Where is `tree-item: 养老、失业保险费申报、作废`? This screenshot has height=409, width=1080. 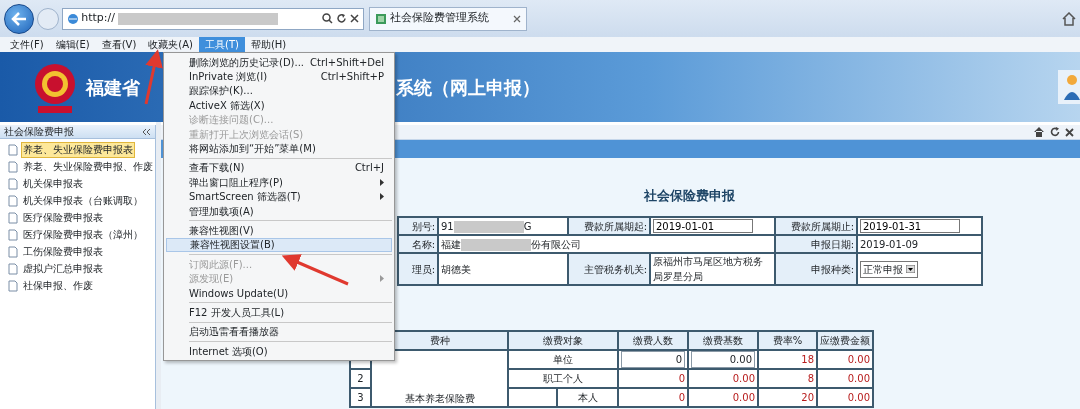 tree-item: 养老、失业保险费申报、作废 is located at coordinates (87, 167).